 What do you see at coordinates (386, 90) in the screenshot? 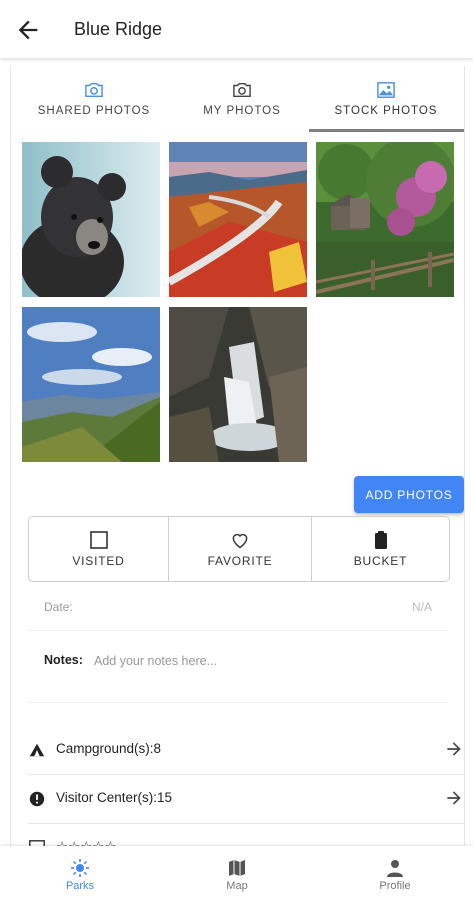
I see `image-icon` at bounding box center [386, 90].